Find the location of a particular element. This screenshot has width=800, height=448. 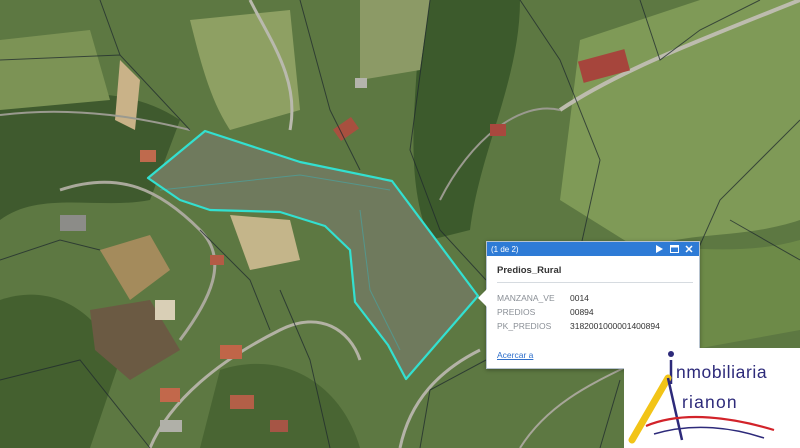

popup-counter: (1 de 2) is located at coordinates (505, 249).